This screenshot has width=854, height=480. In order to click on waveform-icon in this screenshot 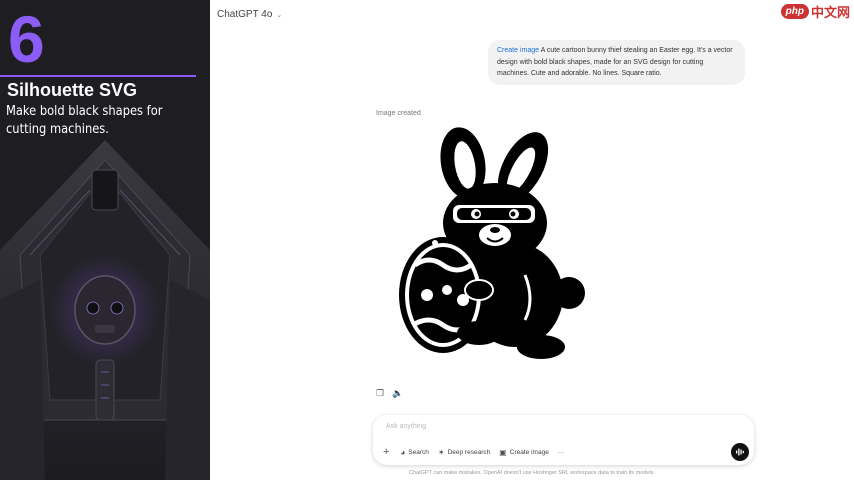, I will do `click(740, 452)`.